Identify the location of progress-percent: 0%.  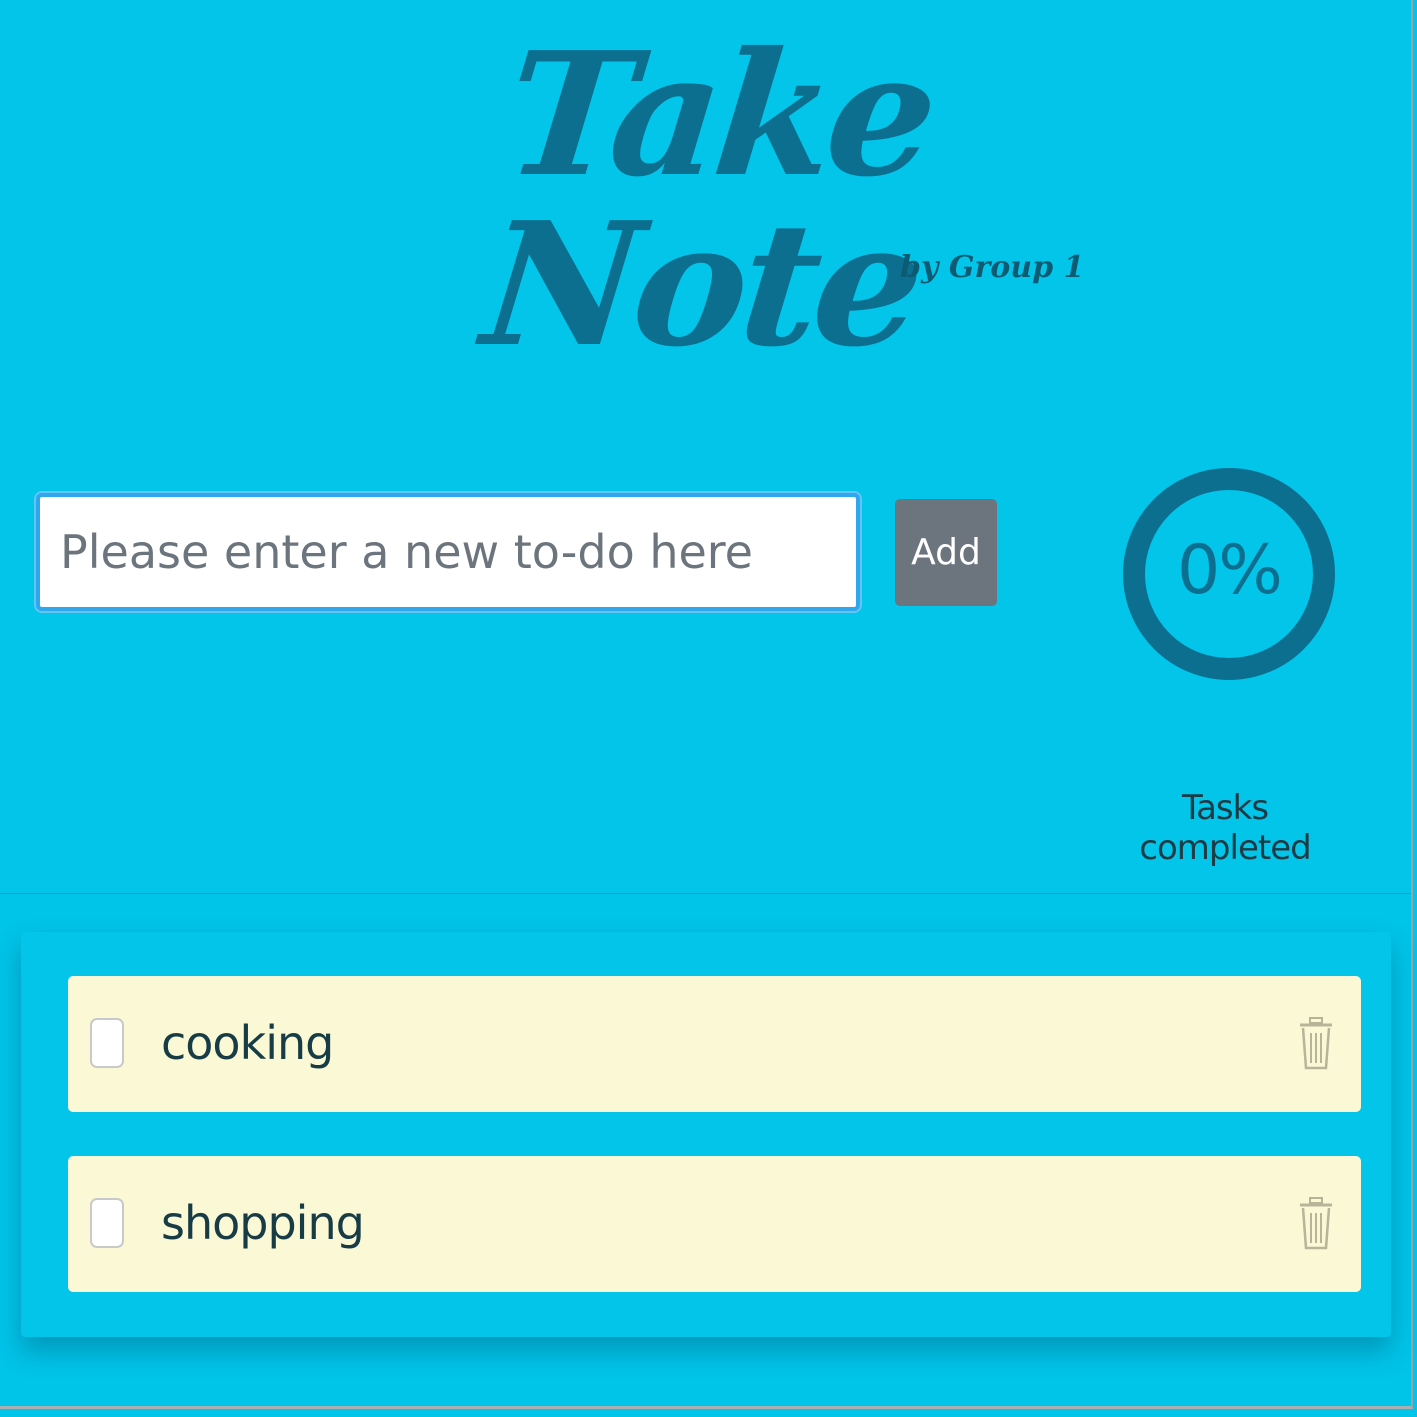
(1230, 570).